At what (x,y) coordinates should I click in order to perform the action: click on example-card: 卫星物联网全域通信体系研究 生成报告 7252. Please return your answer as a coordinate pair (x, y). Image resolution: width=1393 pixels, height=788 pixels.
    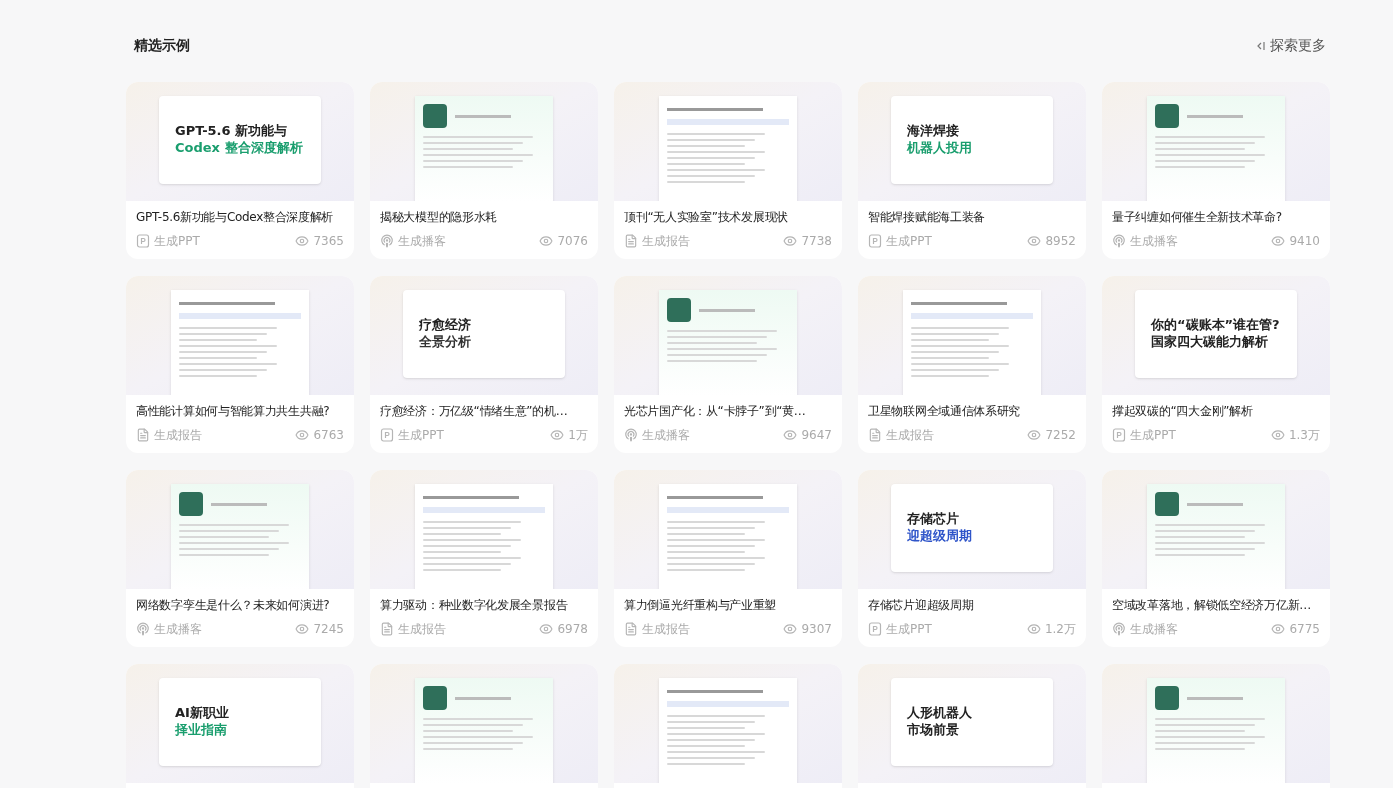
    Looking at the image, I should click on (972, 364).